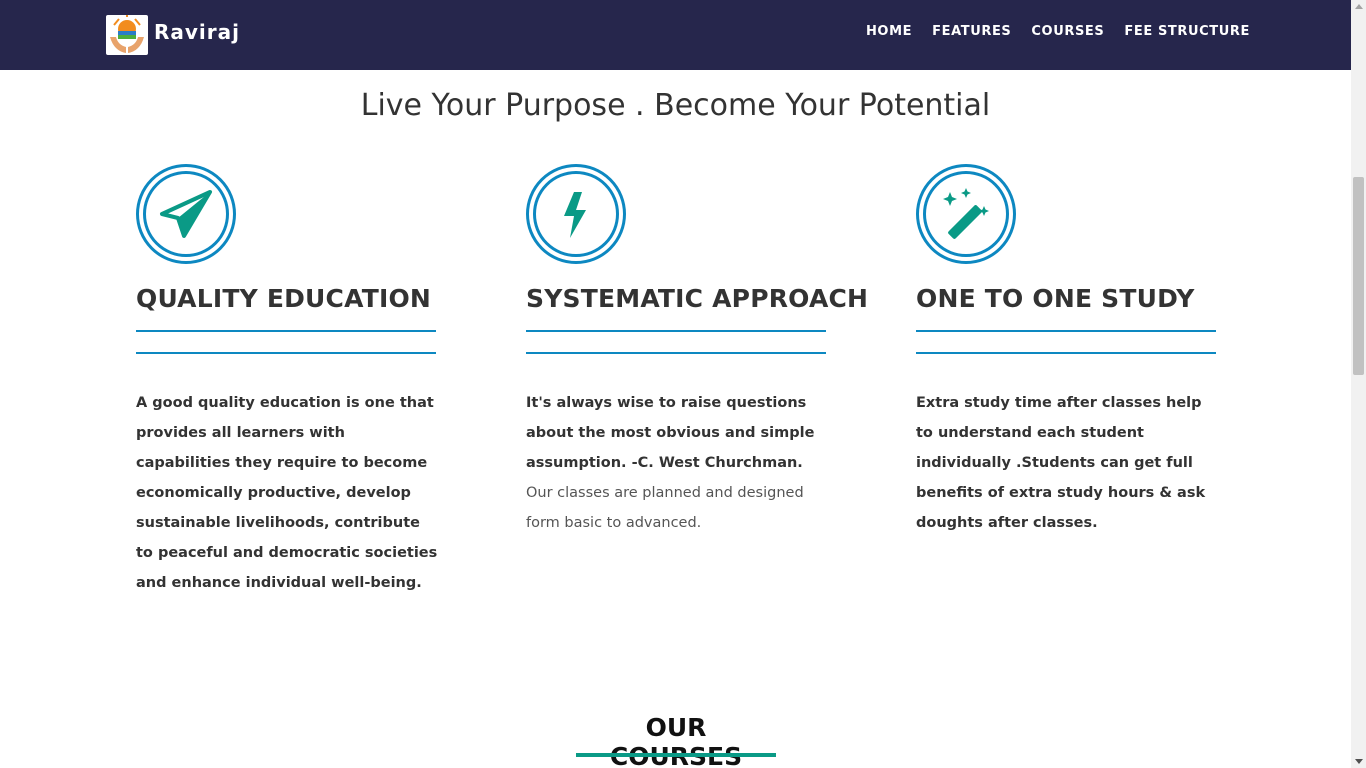 The width and height of the screenshot is (1366, 768). Describe the element at coordinates (1359, 6) in the screenshot. I see `scroll-up-icon` at that location.